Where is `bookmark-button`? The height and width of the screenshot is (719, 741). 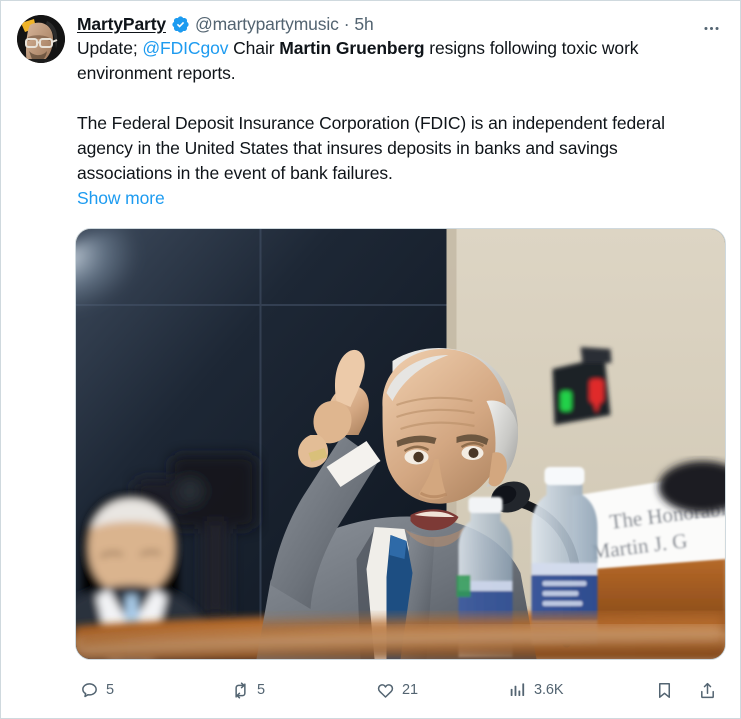 bookmark-button is located at coordinates (667, 690).